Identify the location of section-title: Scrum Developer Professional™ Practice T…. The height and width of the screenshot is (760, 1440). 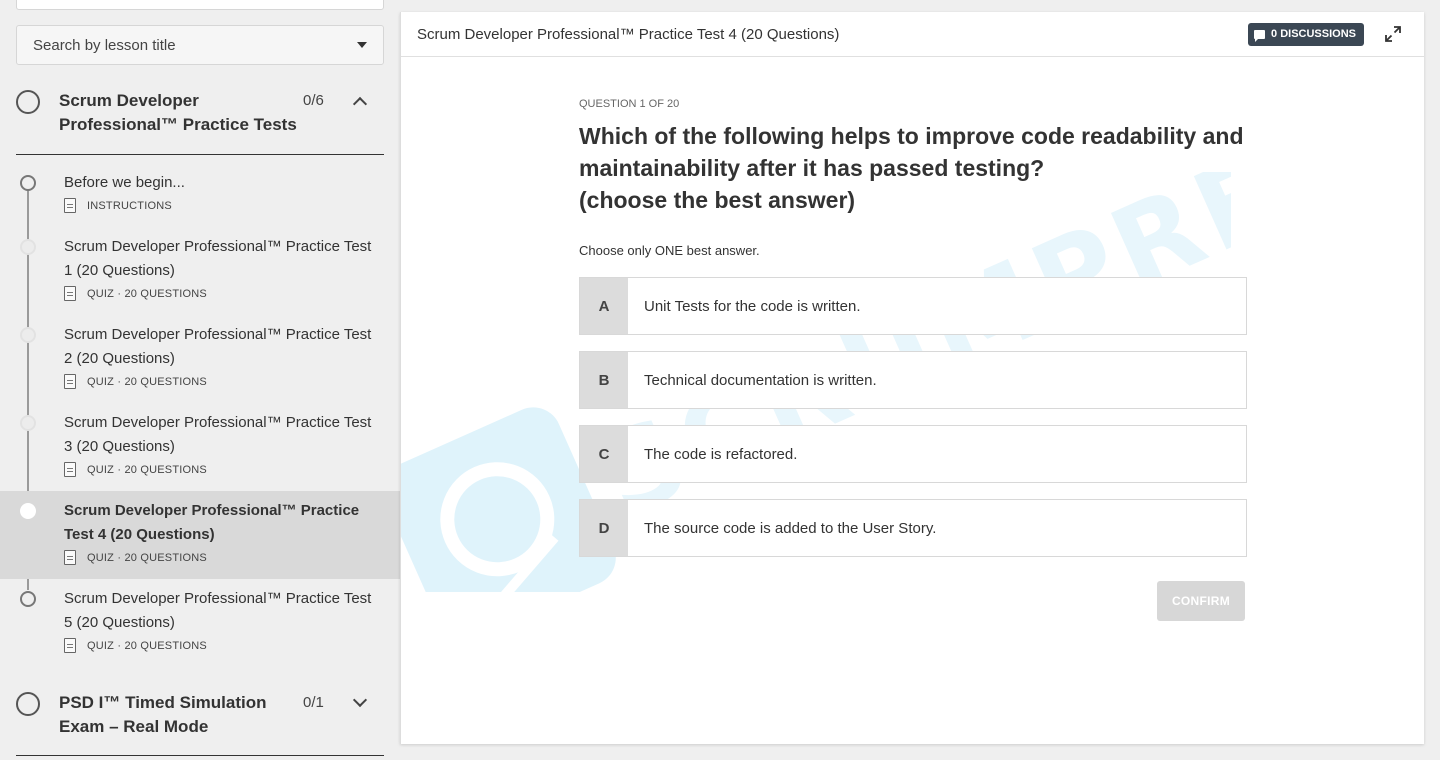
(178, 112).